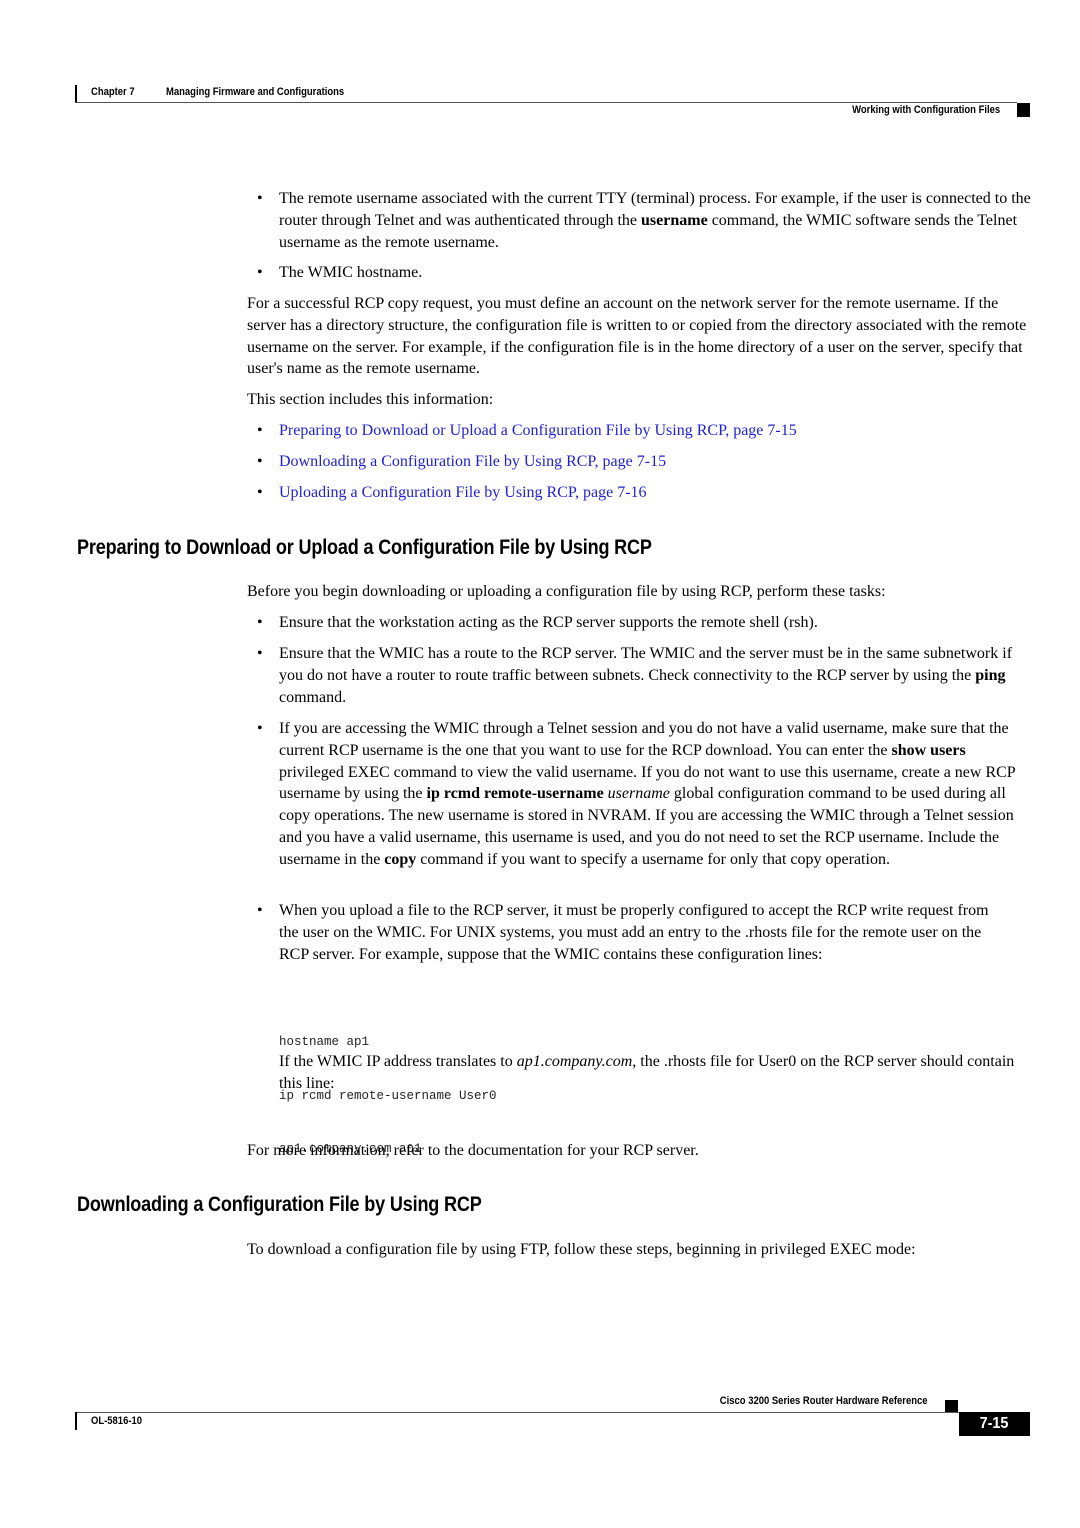  Describe the element at coordinates (370, 399) in the screenshot. I see `section-includes-text: This section includes this information:` at that location.